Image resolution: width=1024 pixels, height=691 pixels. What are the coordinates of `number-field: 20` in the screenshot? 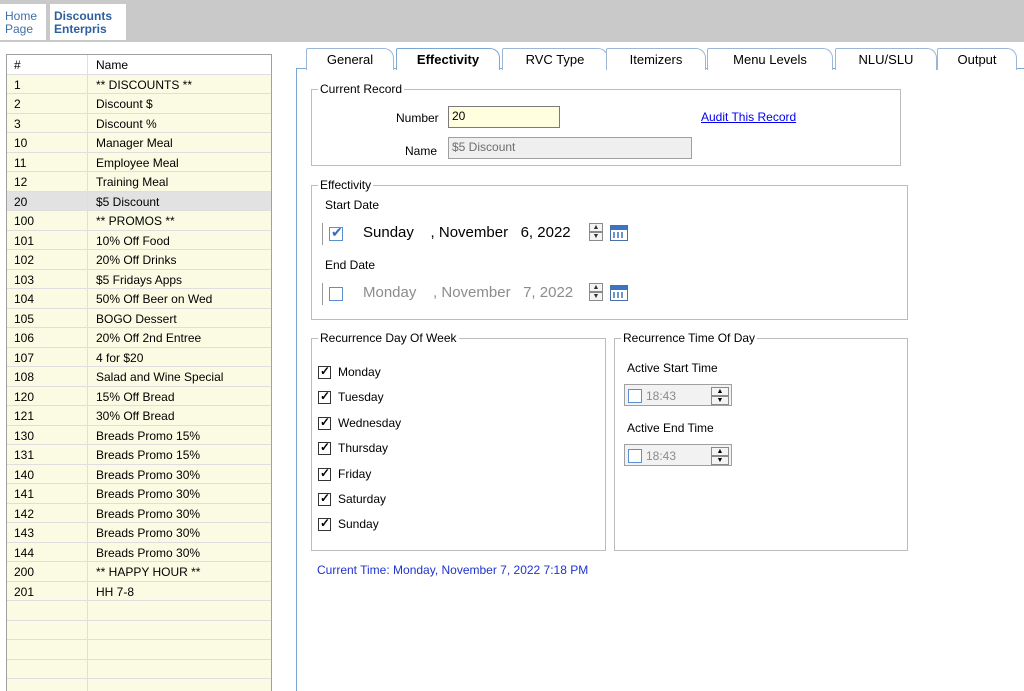 It's located at (504, 117).